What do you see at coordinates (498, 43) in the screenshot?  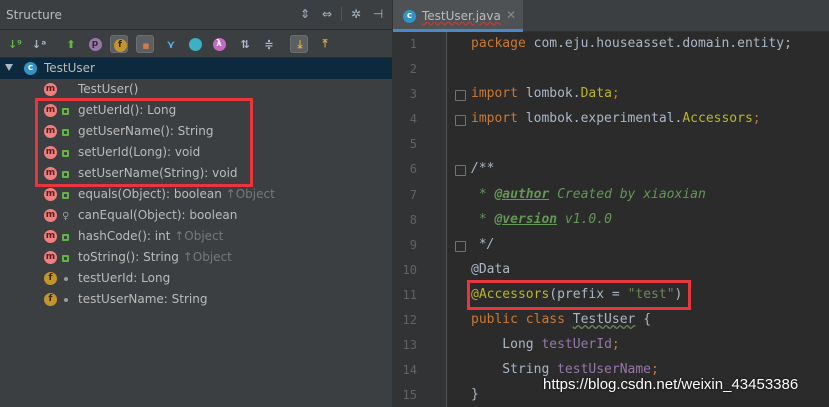 I see `code-token: package` at bounding box center [498, 43].